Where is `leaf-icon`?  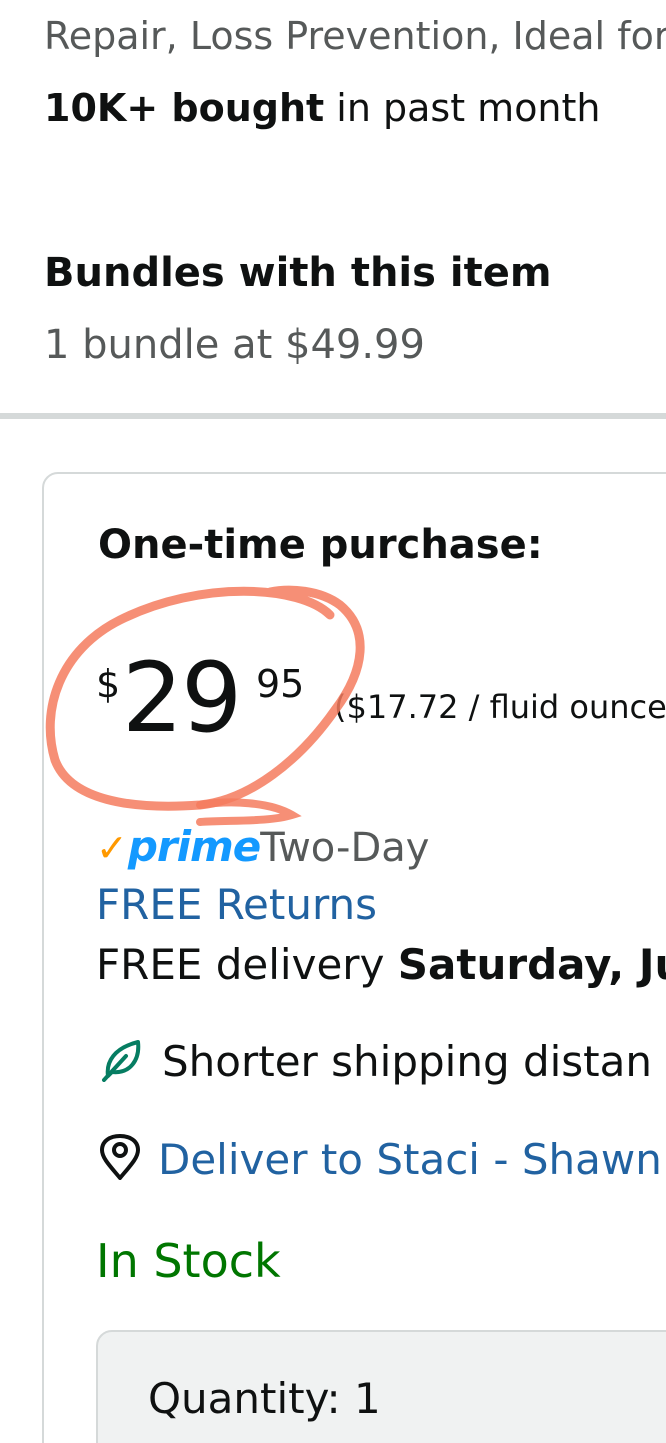
leaf-icon is located at coordinates (121, 1061).